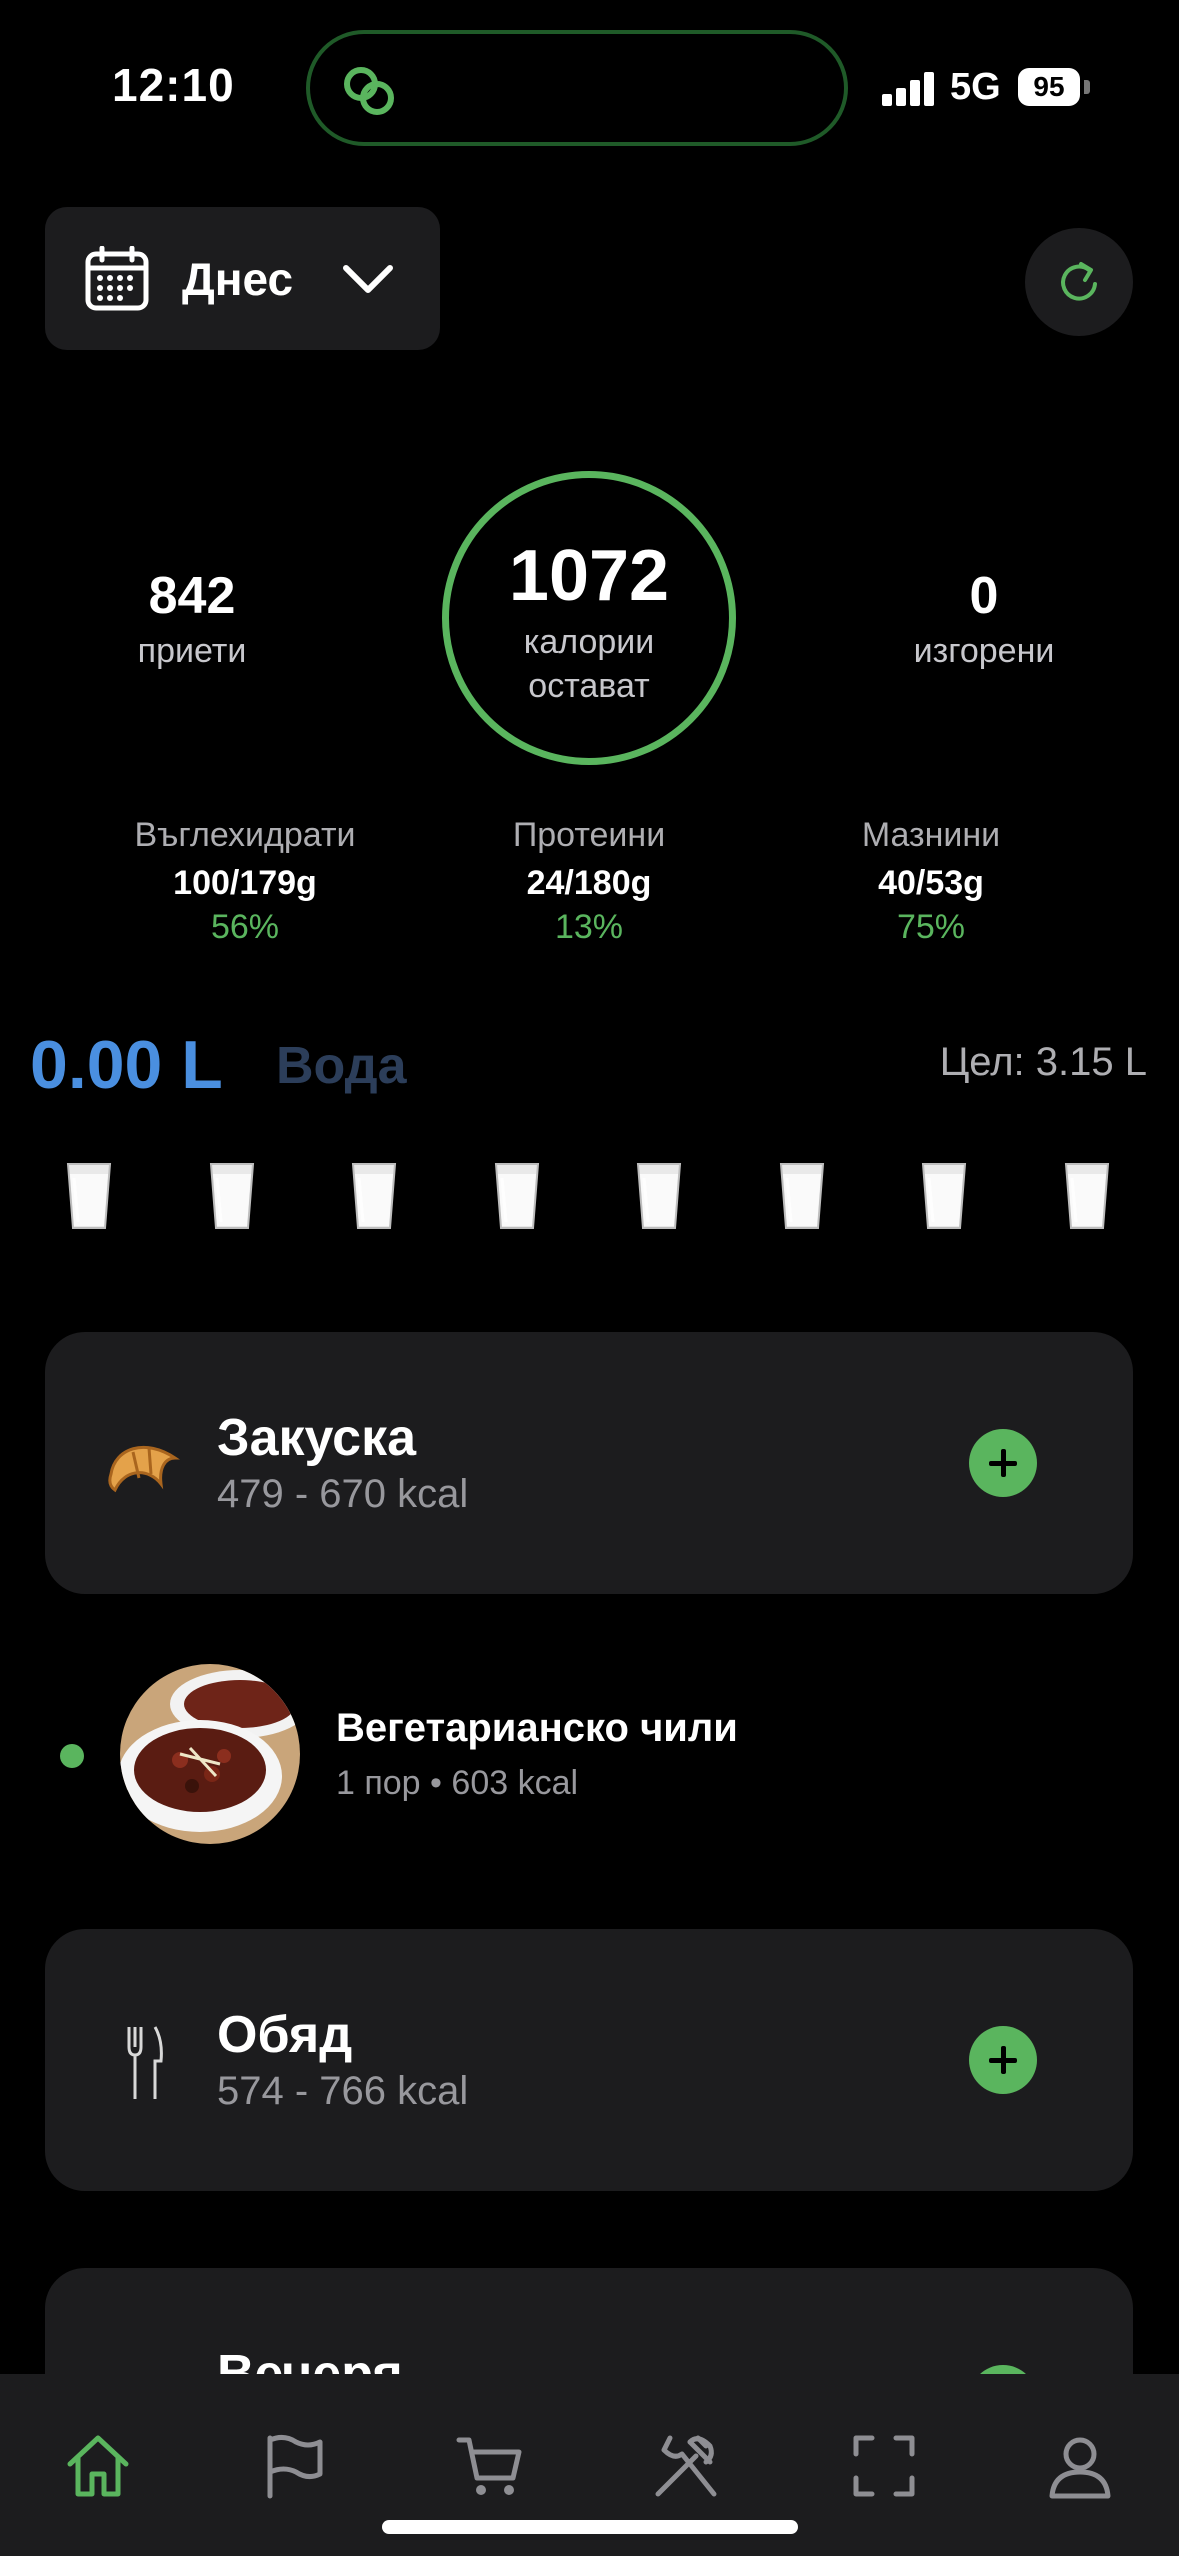 The width and height of the screenshot is (1179, 2556). What do you see at coordinates (1043, 1062) in the screenshot?
I see `water-goal: Цел: 3.15 L` at bounding box center [1043, 1062].